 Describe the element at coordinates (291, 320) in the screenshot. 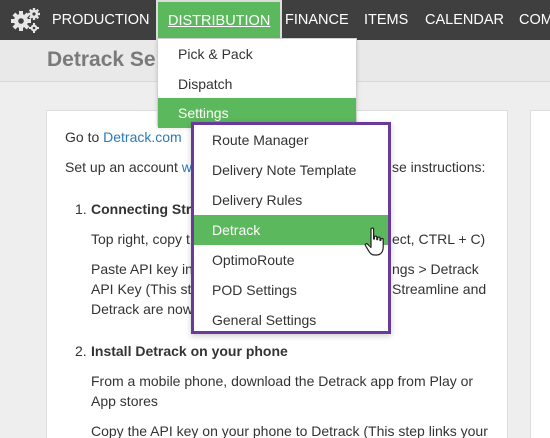

I see `submenu-item-general-settings: General Settings` at that location.